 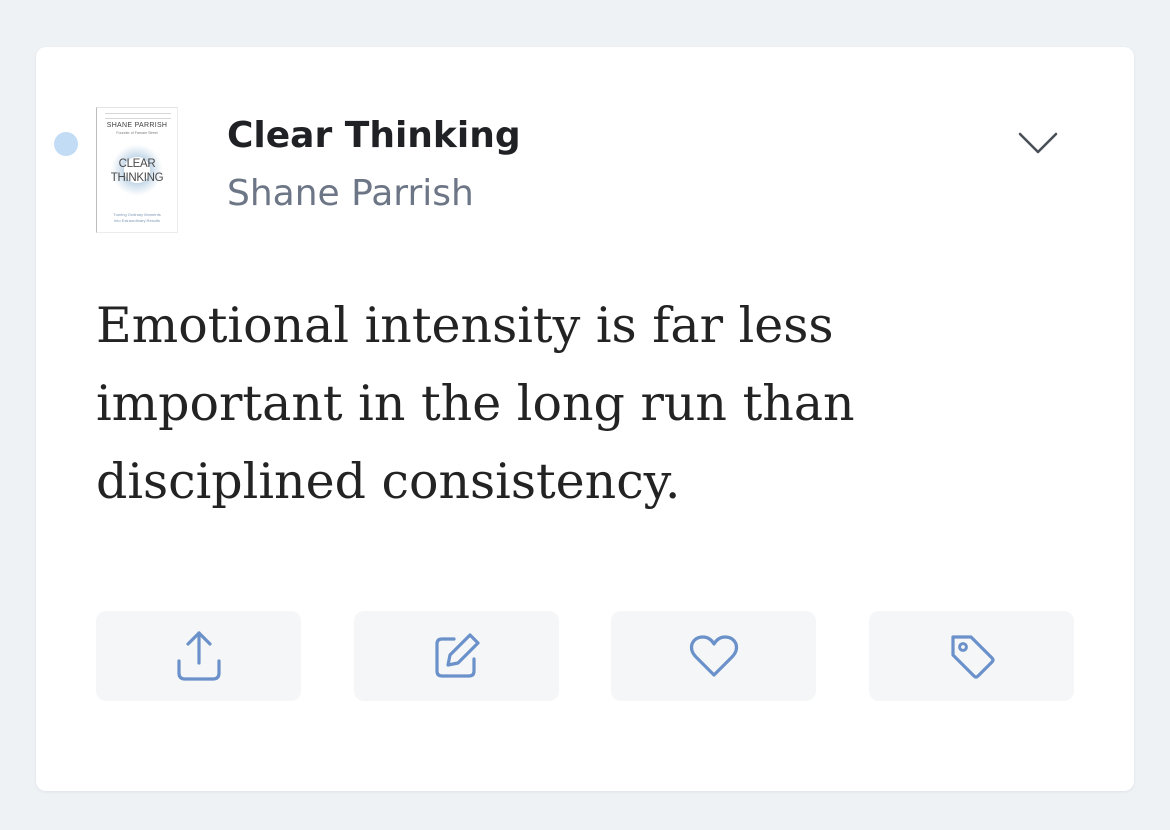 What do you see at coordinates (350, 194) in the screenshot?
I see `book-author: Shane Parrish` at bounding box center [350, 194].